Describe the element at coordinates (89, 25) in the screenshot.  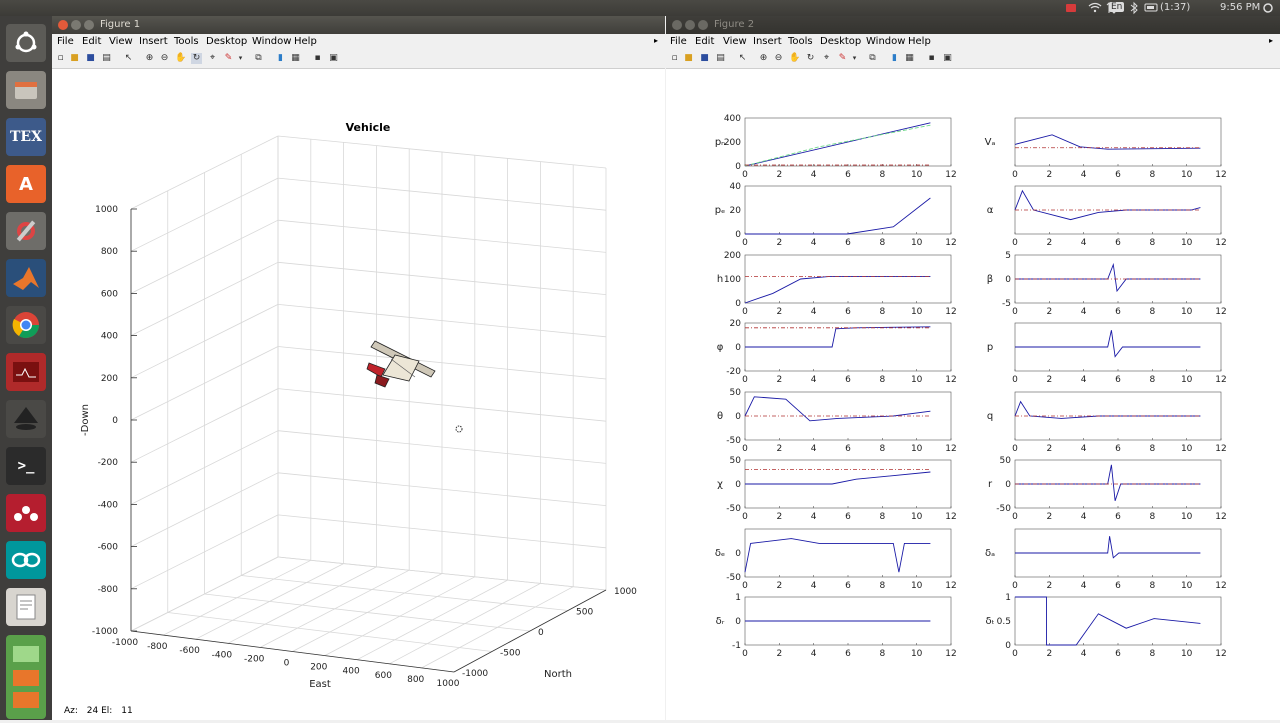
I see `maximize-button` at that location.